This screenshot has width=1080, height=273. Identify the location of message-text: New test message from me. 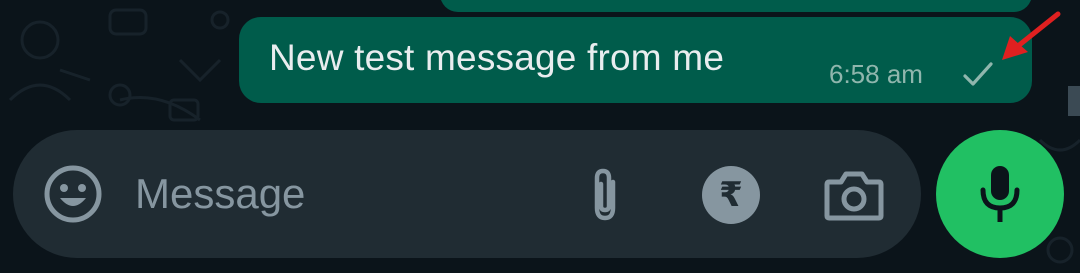
(497, 57).